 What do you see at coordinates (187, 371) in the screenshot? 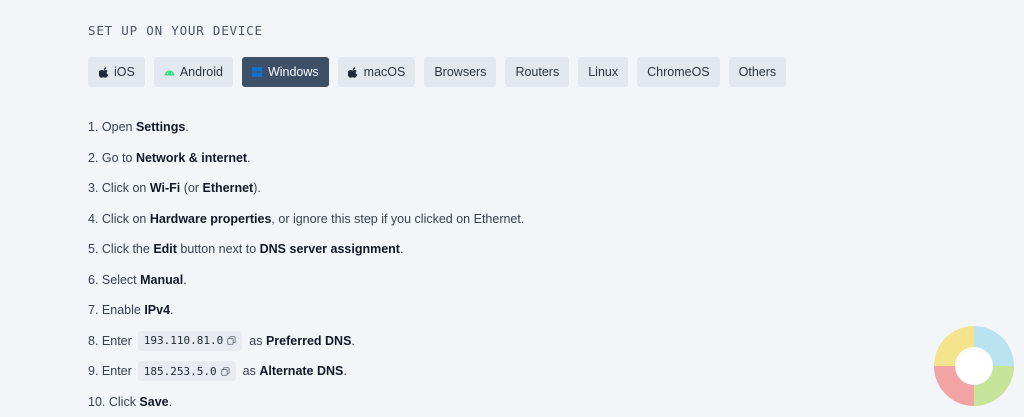
I see `alternate-dns-code: 185.253.5.0` at bounding box center [187, 371].